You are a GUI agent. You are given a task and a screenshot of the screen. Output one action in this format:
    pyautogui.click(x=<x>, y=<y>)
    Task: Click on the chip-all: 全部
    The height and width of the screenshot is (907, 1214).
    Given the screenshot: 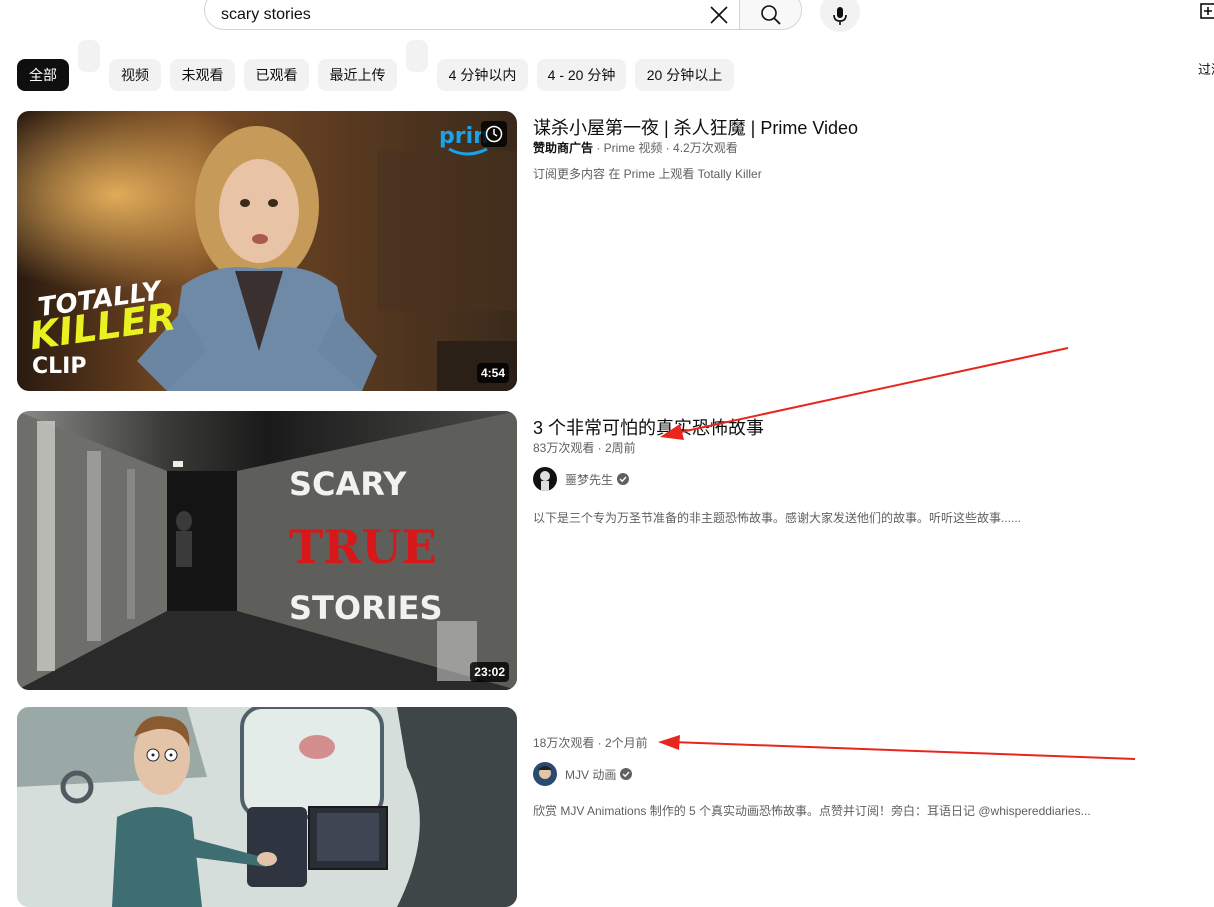 What is the action you would take?
    pyautogui.click(x=43, y=75)
    